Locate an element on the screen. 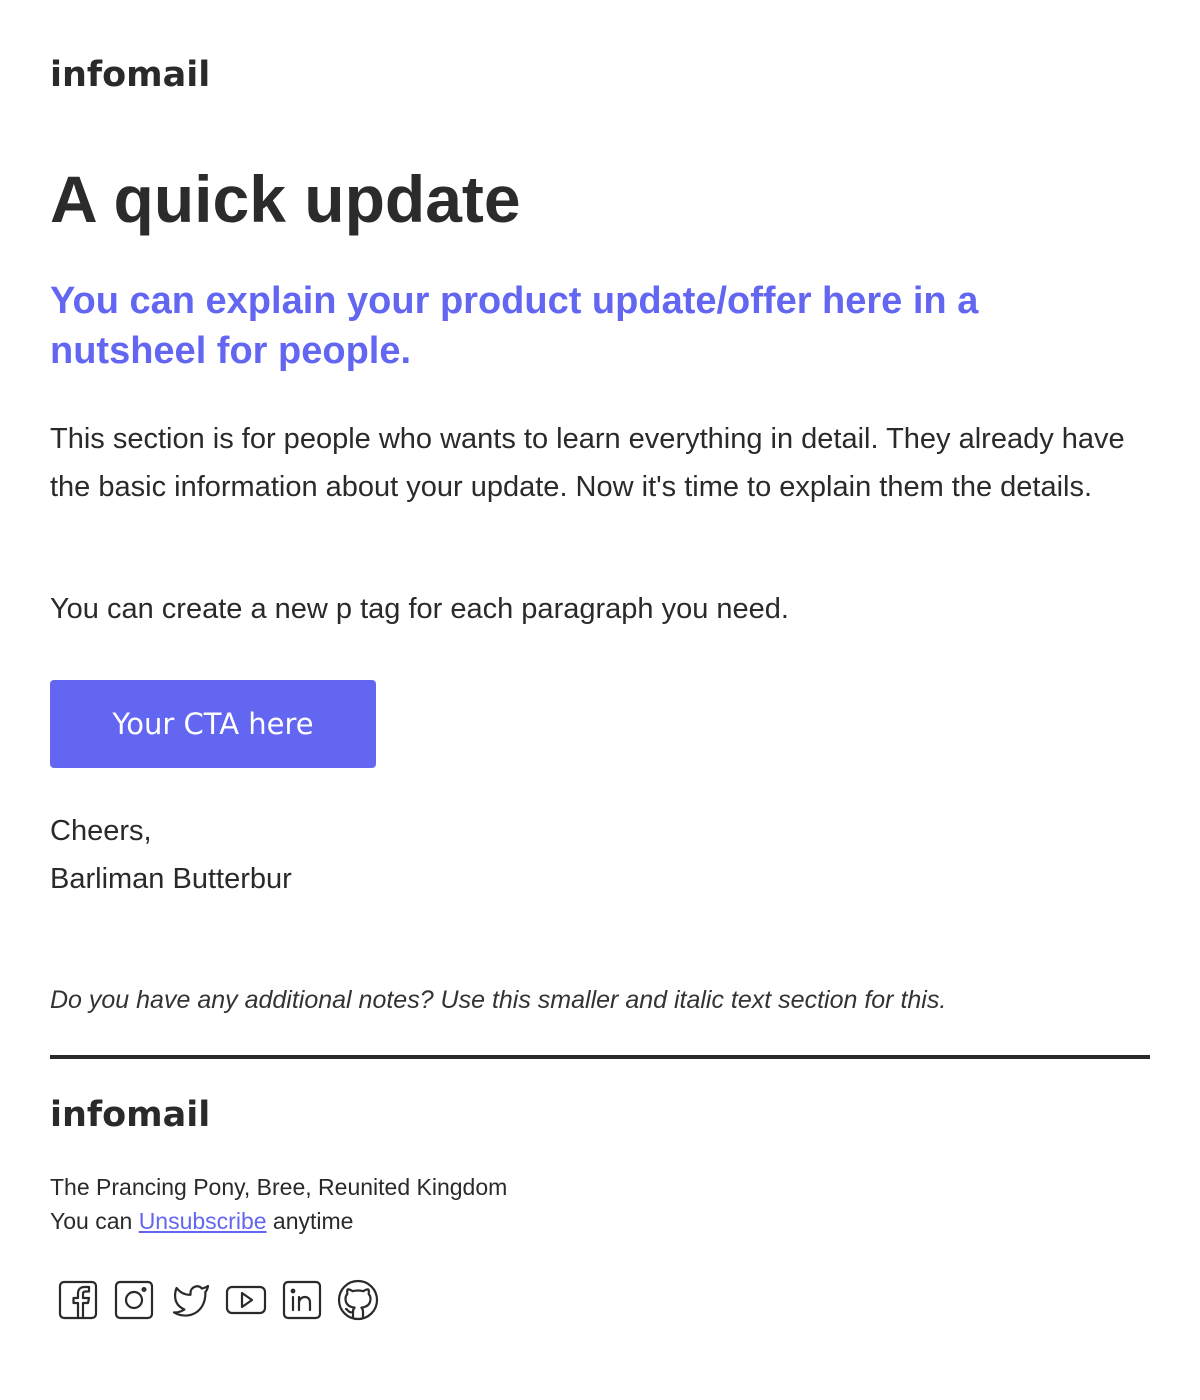  github-icon is located at coordinates (358, 1300).